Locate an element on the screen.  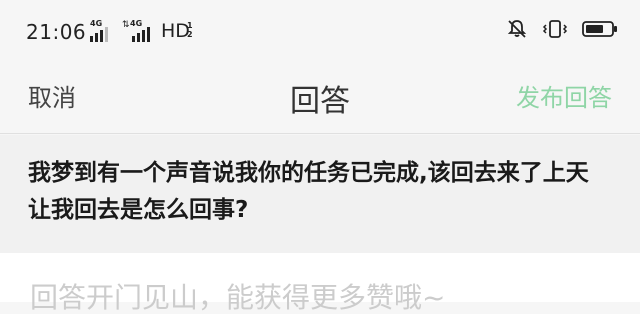
answer-input is located at coordinates (320, 297).